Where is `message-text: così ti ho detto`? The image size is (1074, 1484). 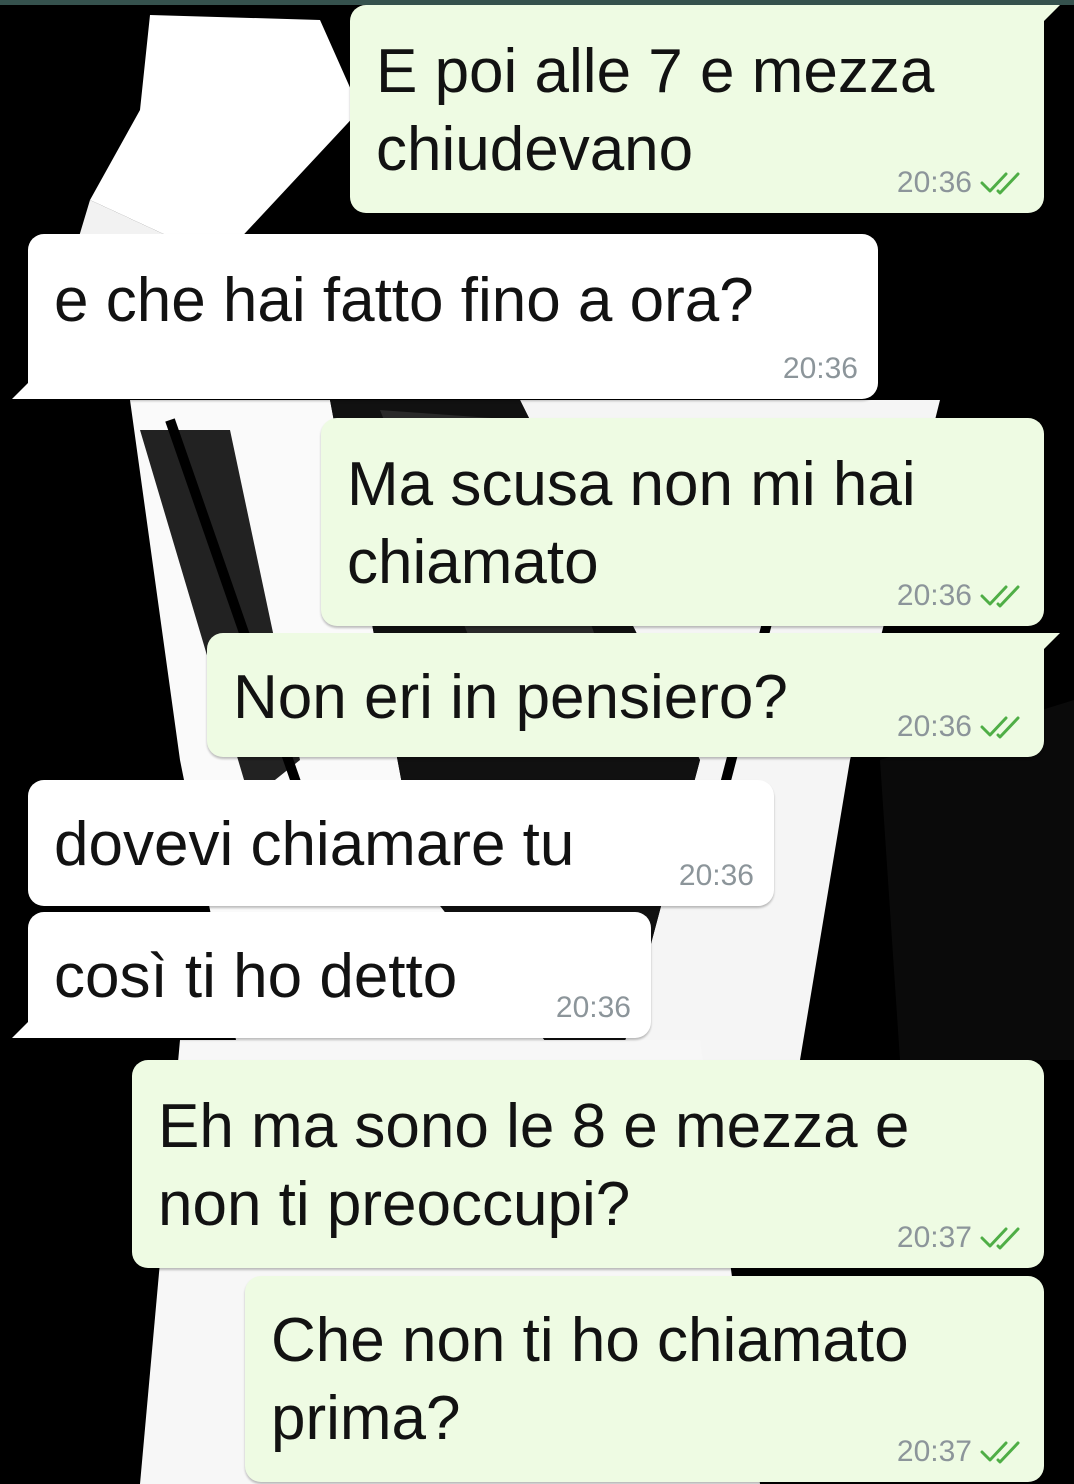
message-text: così ti ho detto is located at coordinates (256, 976).